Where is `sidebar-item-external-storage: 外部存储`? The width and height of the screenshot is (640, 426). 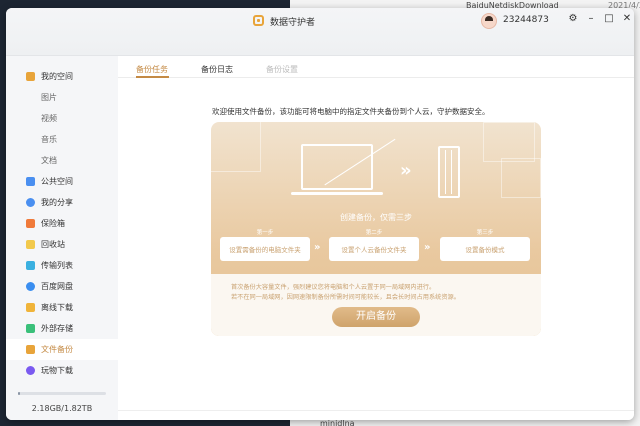
sidebar-item-external-storage: 外部存储 is located at coordinates (62, 328).